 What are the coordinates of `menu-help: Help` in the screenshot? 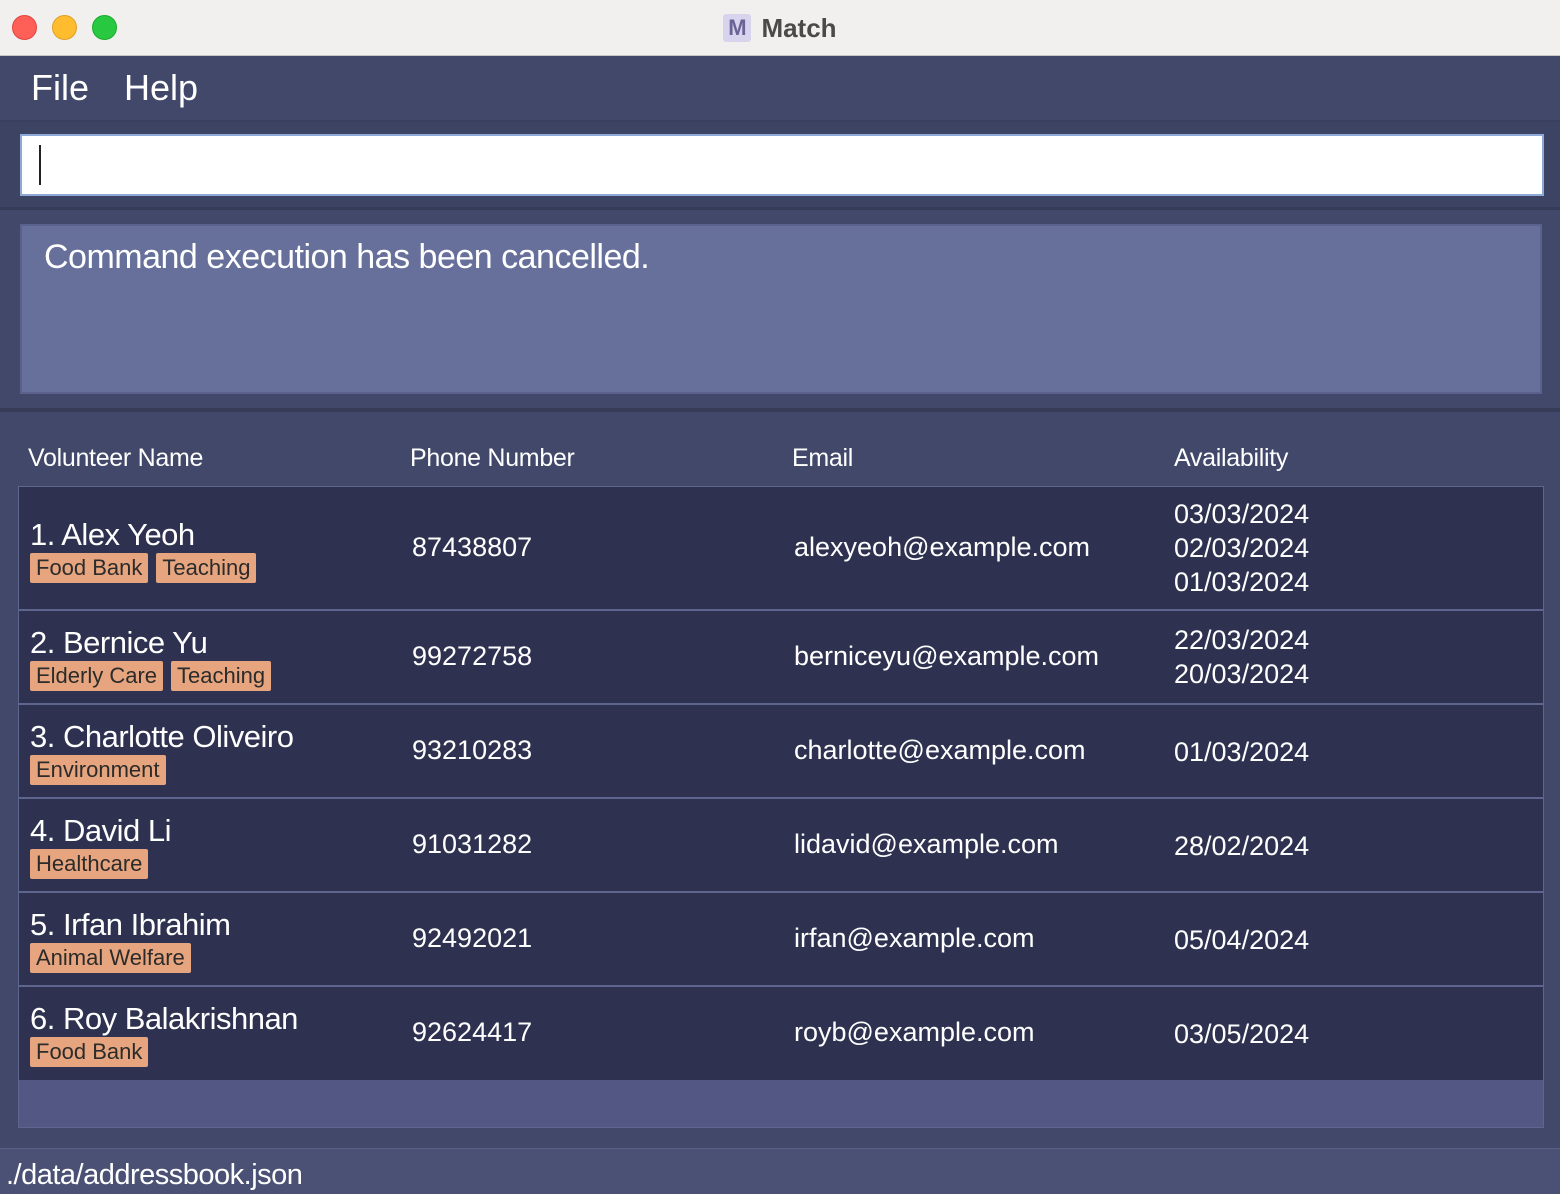 It's located at (161, 88).